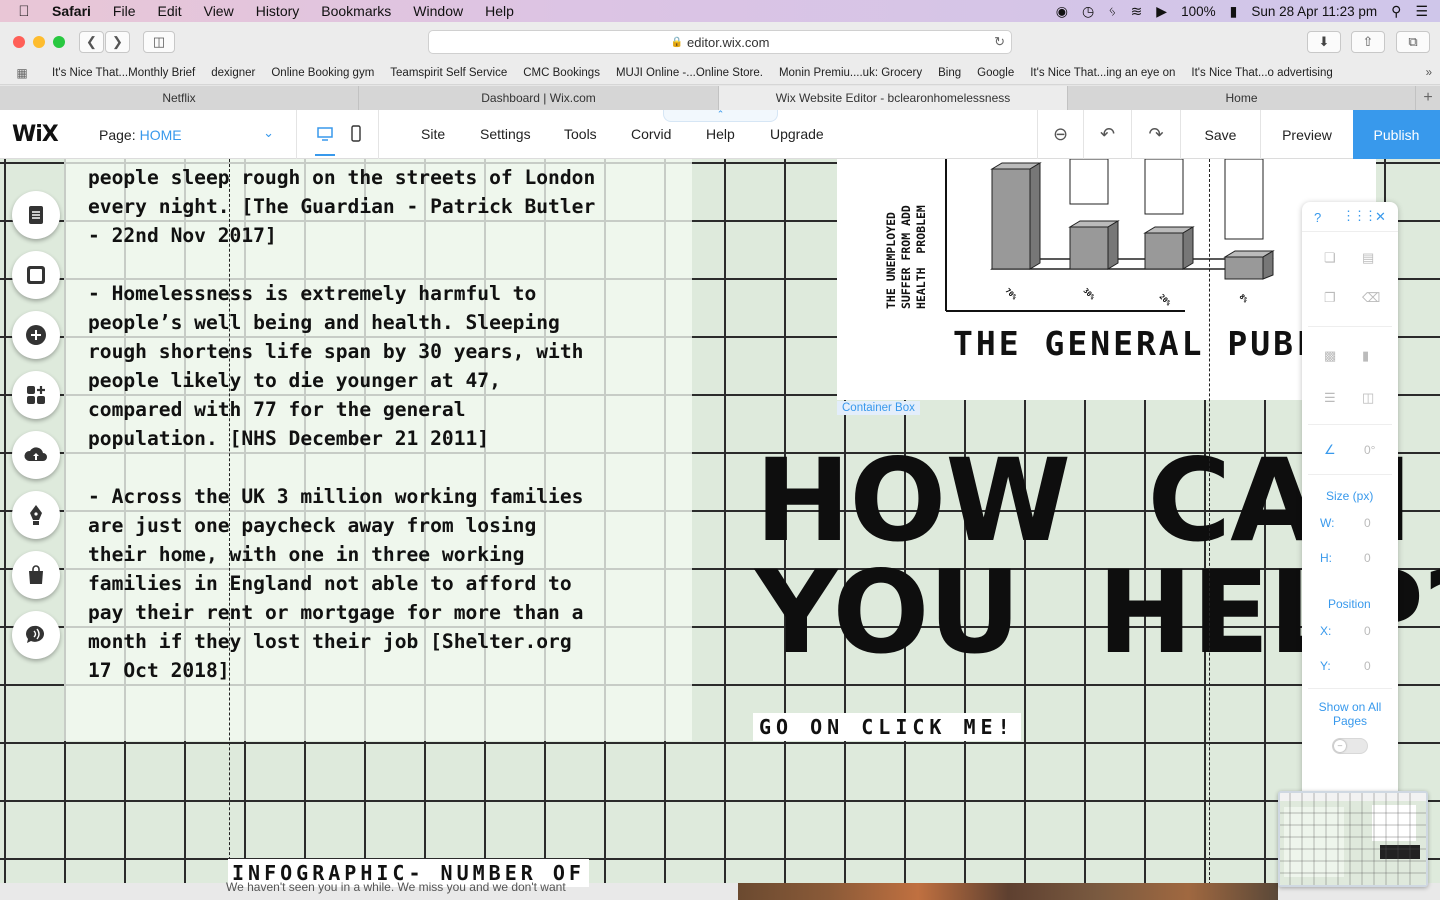 The height and width of the screenshot is (900, 1440). I want to click on close-icon: ✕, so click(1380, 217).